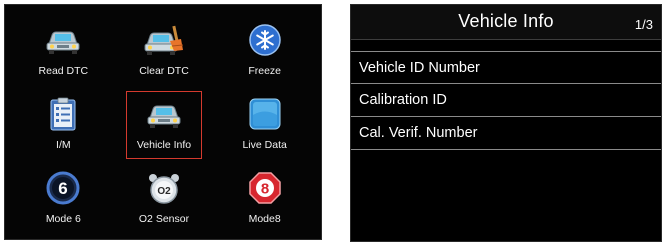 This screenshot has height=244, width=664. What do you see at coordinates (418, 133) in the screenshot?
I see `list-item-label: Cal. Verif. Number` at bounding box center [418, 133].